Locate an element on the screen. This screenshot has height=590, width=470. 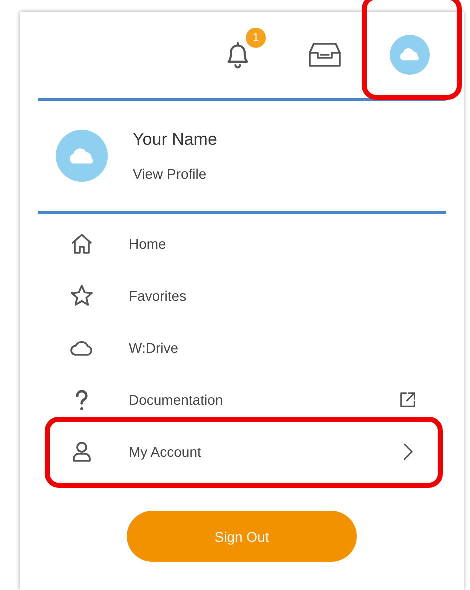
cloud-icon is located at coordinates (410, 55).